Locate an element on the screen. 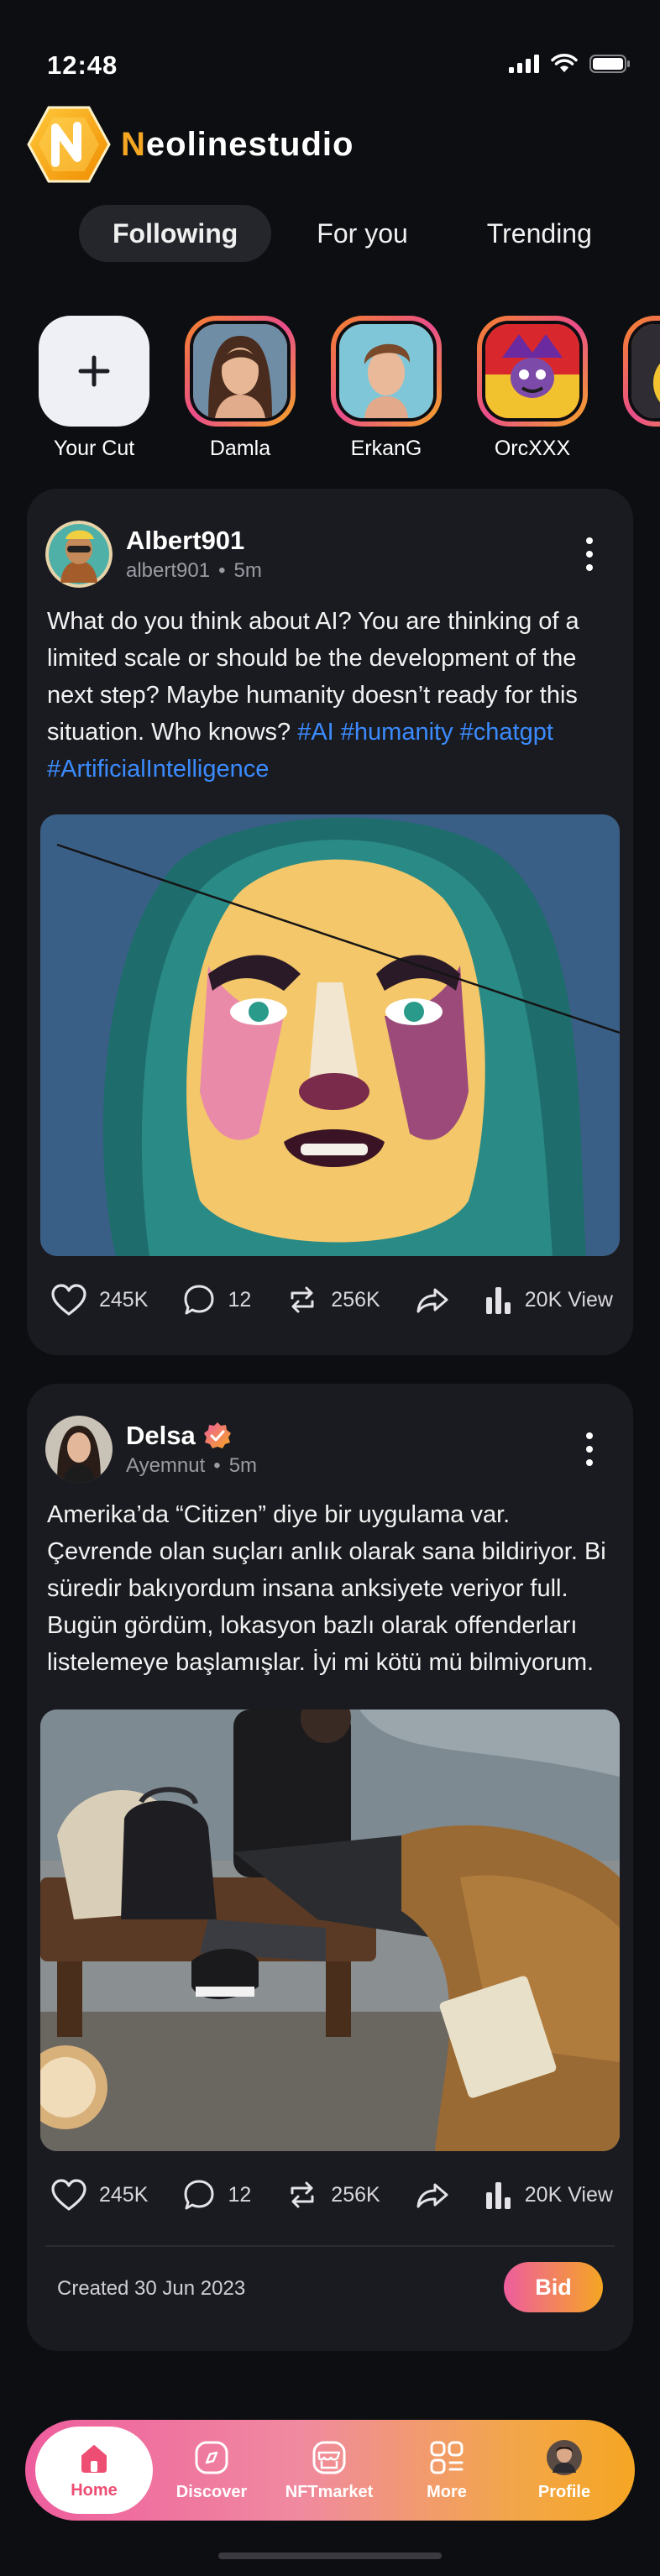 Image resolution: width=660 pixels, height=2576 pixels. status-time: 12:48 is located at coordinates (82, 65).